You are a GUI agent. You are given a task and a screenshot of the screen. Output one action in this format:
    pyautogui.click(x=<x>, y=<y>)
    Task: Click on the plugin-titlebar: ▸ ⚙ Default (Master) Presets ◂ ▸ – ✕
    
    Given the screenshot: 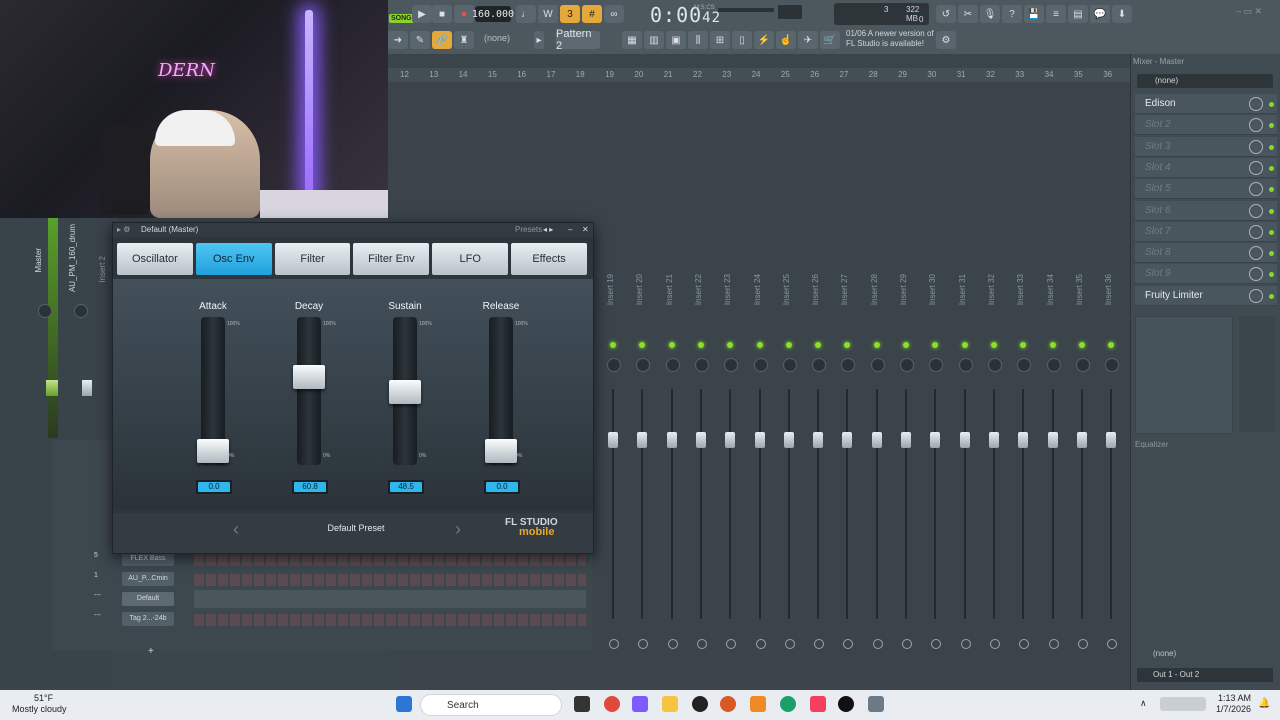 What is the action you would take?
    pyautogui.click(x=353, y=230)
    